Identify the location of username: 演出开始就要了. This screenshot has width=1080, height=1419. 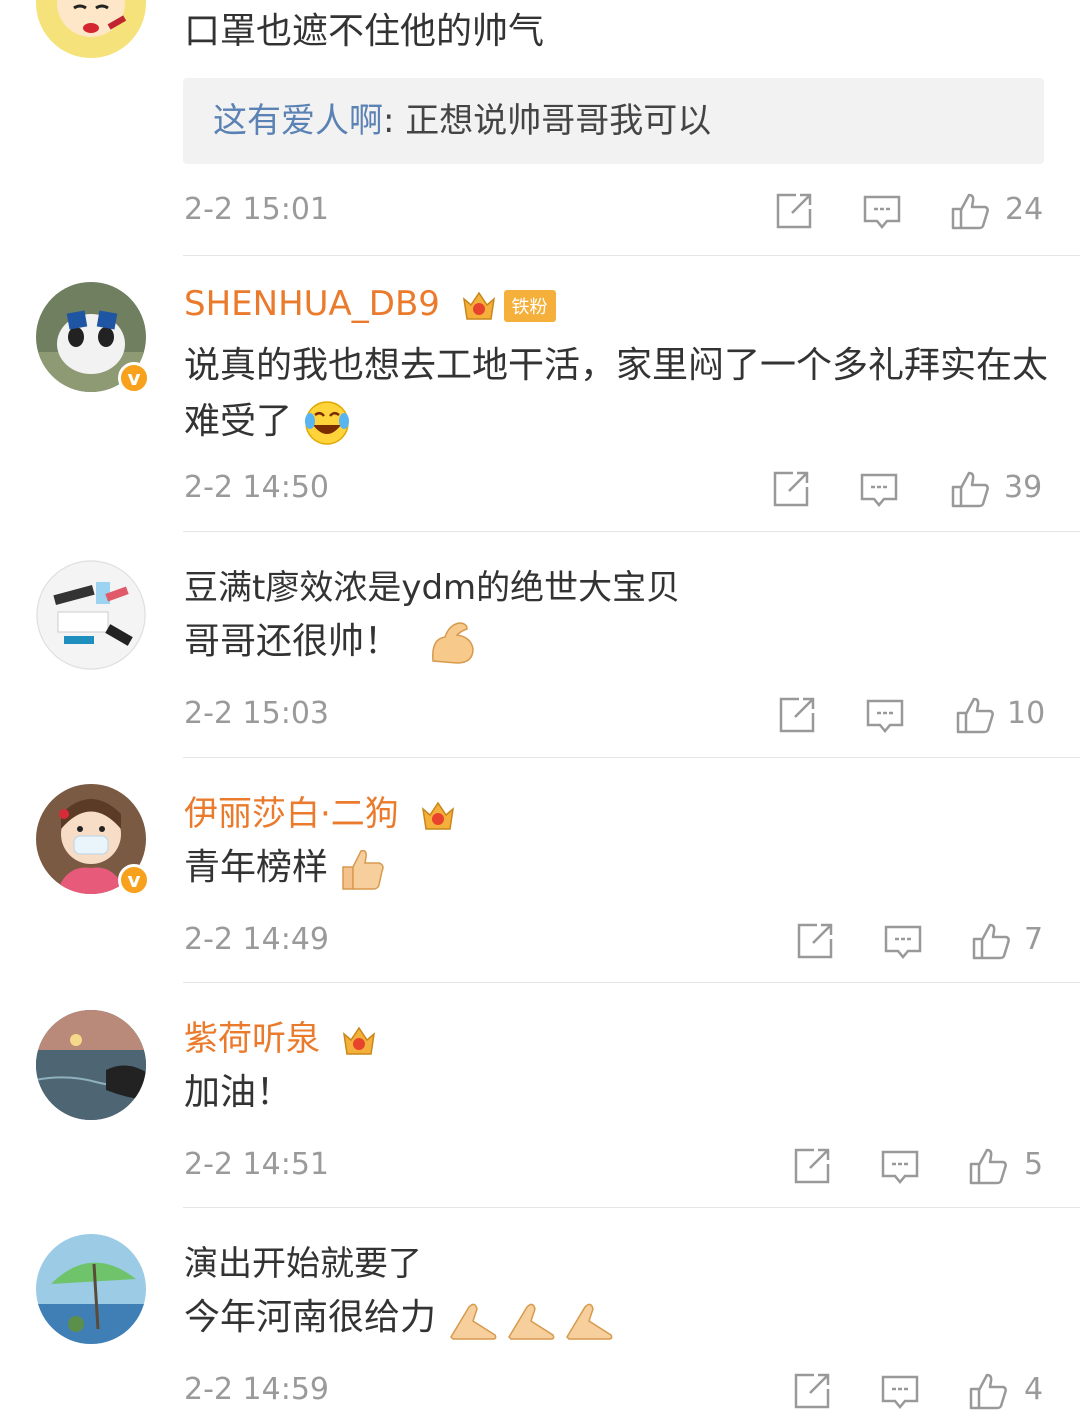
(303, 1264).